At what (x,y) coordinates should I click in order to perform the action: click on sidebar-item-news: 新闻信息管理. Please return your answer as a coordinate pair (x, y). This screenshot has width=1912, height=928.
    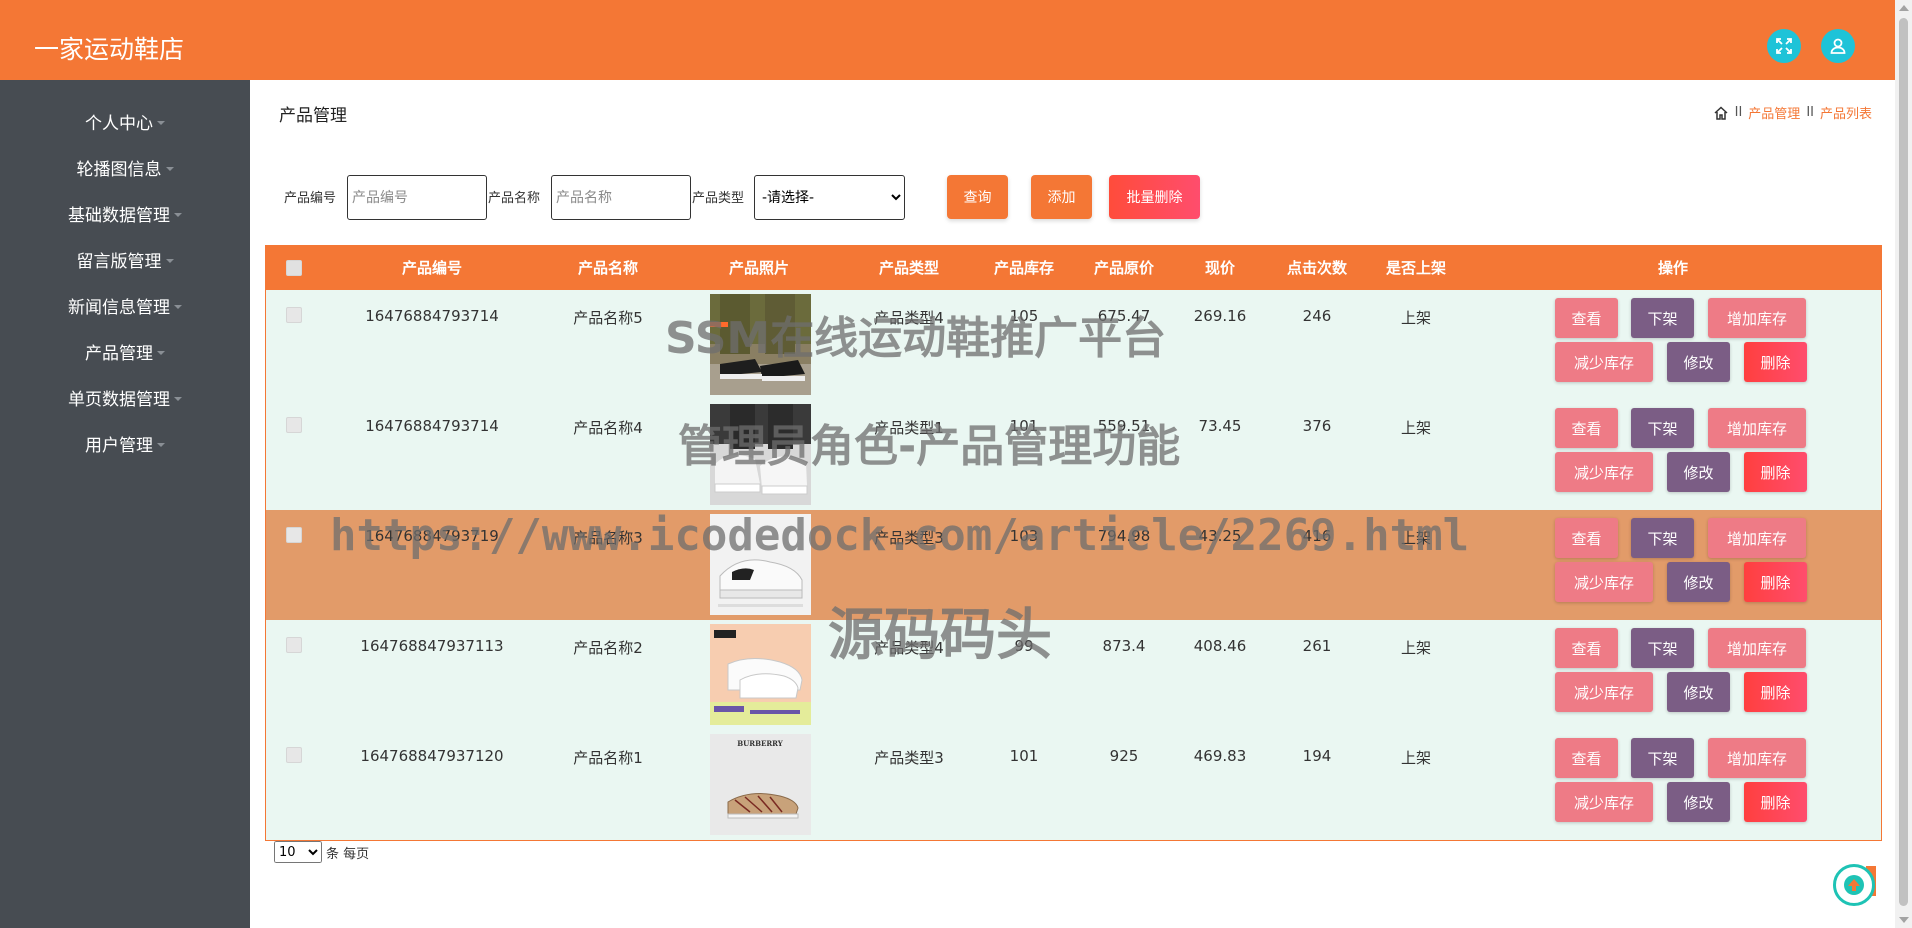
    Looking at the image, I should click on (125, 305).